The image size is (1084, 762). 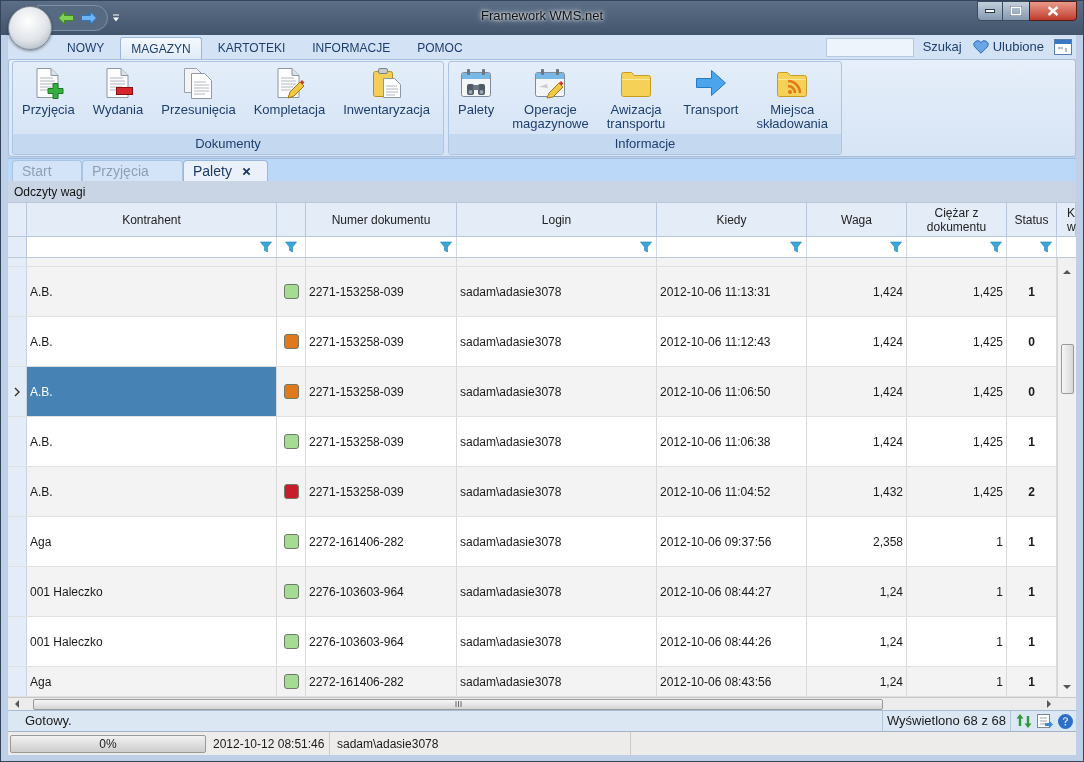 I want to click on favorites-button: Ulubione, so click(x=1008, y=47).